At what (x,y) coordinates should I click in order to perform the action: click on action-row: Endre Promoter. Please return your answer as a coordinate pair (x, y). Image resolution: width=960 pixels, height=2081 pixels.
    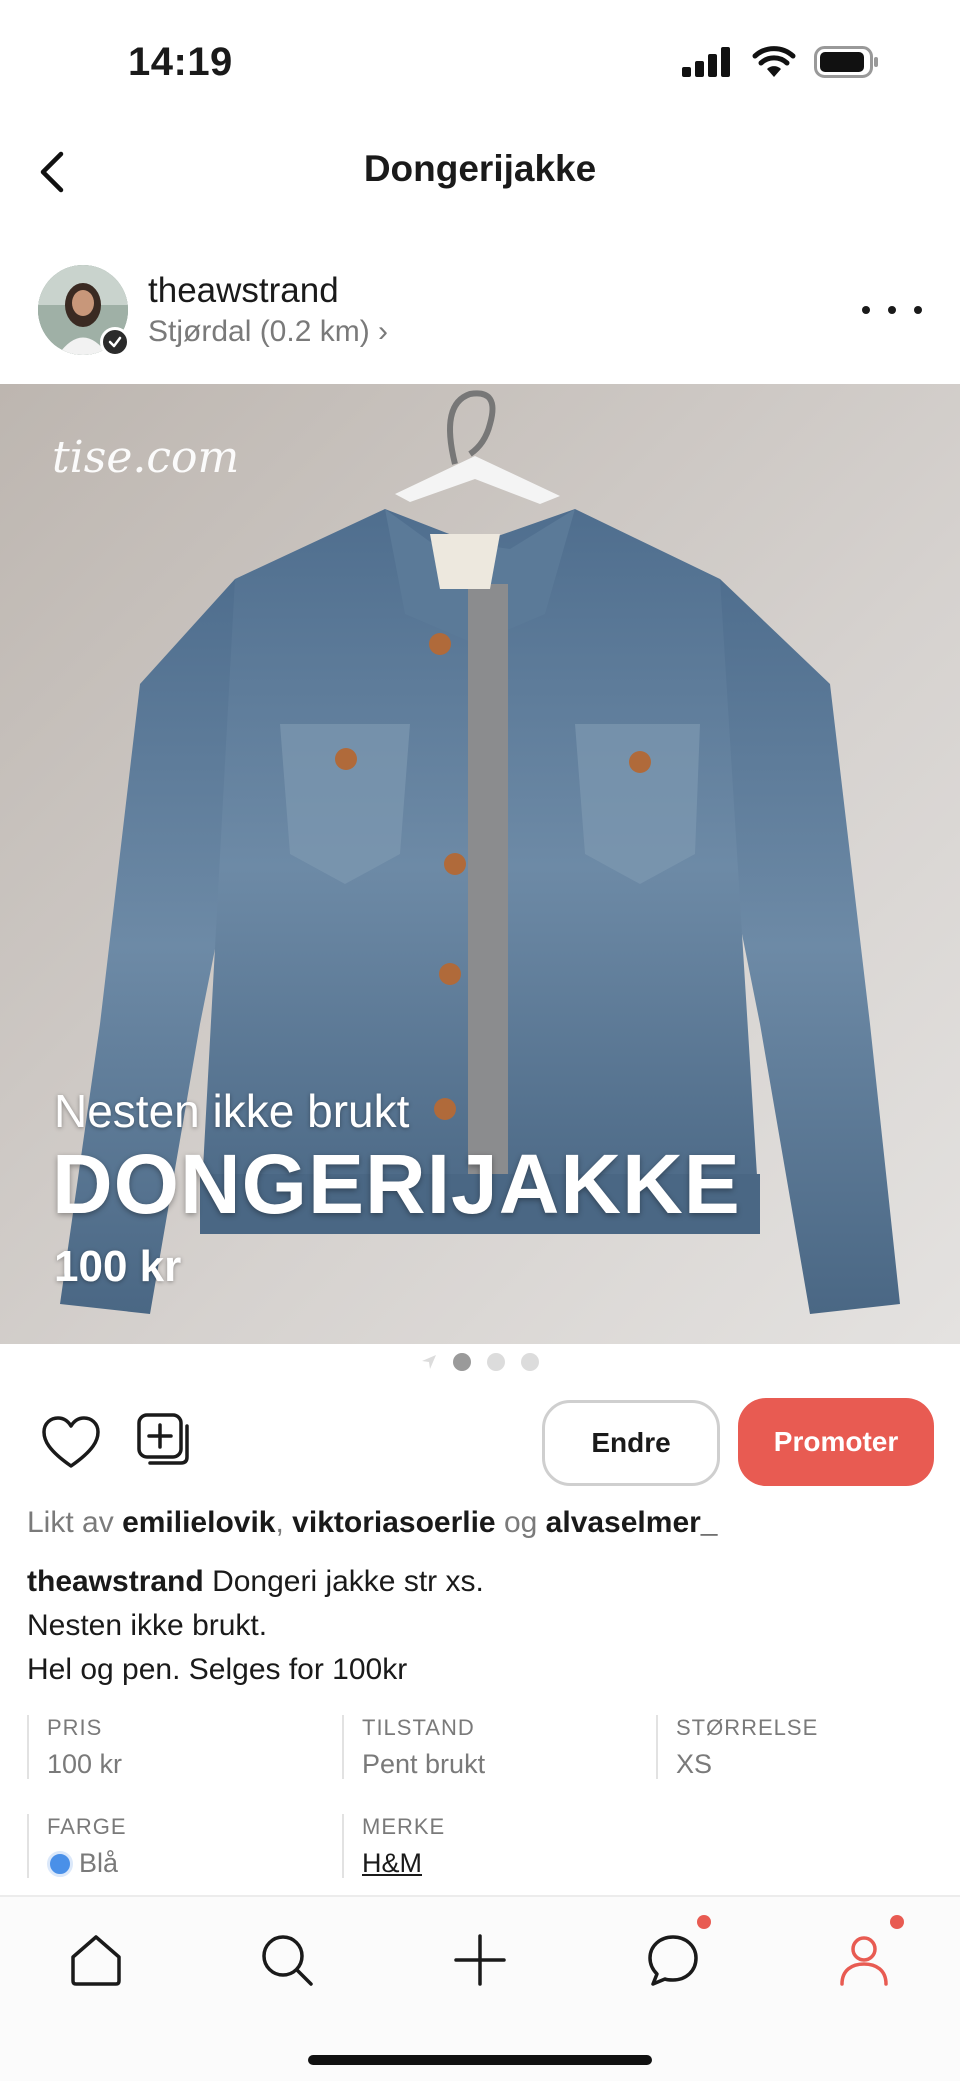
    Looking at the image, I should click on (480, 1441).